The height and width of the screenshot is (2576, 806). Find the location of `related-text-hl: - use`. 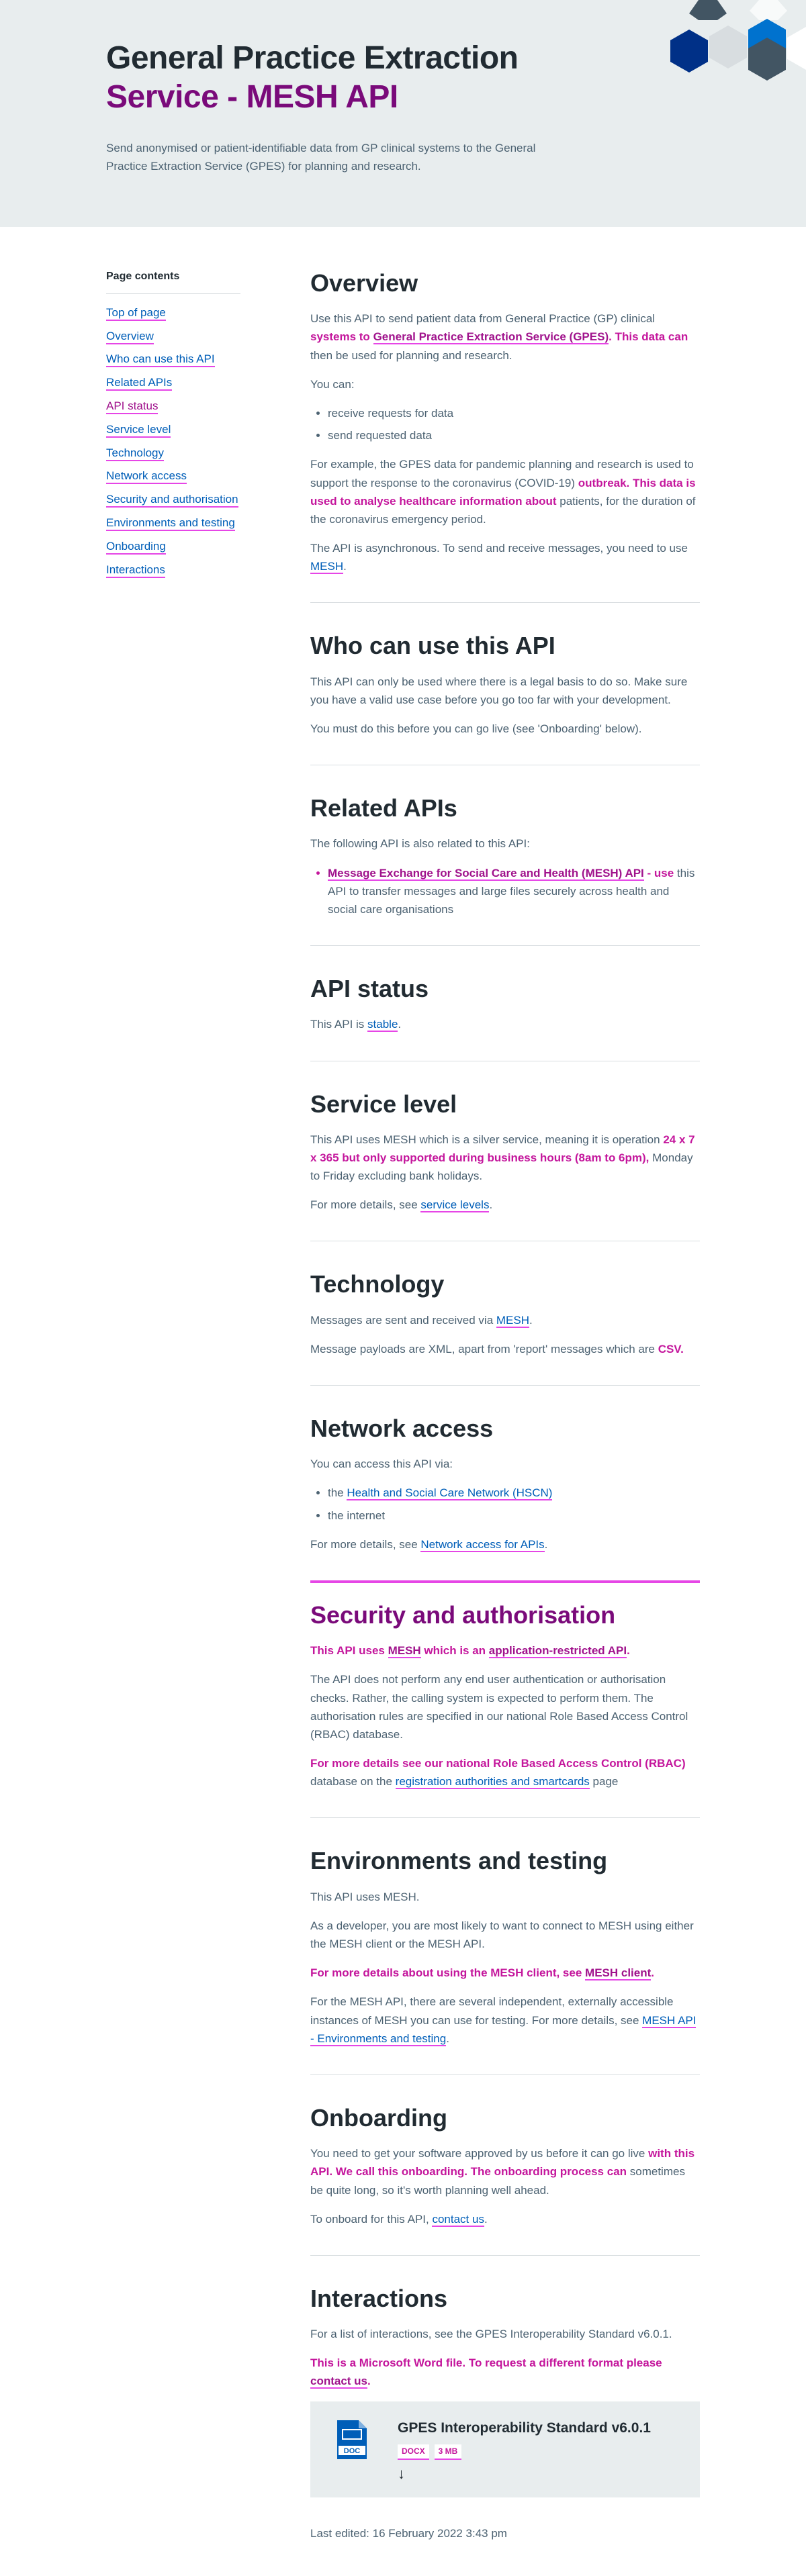

related-text-hl: - use is located at coordinates (658, 872).